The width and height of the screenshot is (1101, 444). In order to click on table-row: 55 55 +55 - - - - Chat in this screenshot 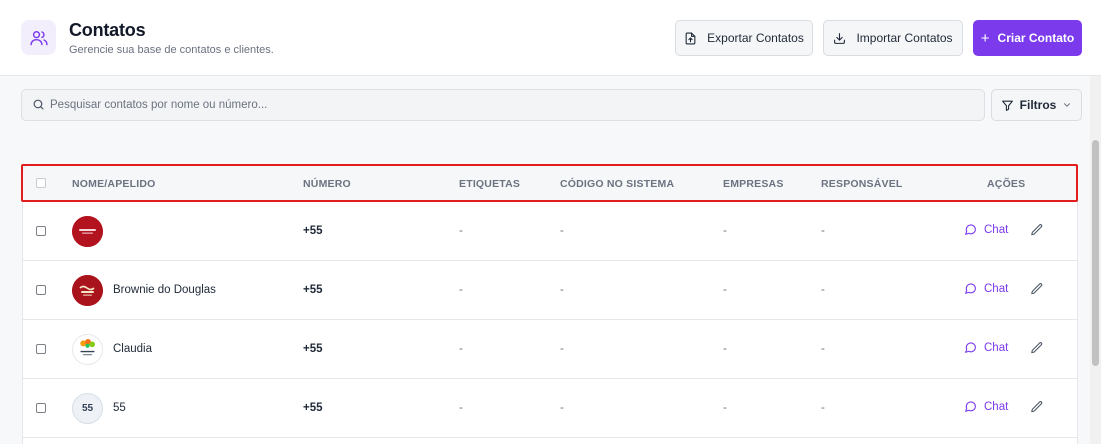, I will do `click(550, 408)`.